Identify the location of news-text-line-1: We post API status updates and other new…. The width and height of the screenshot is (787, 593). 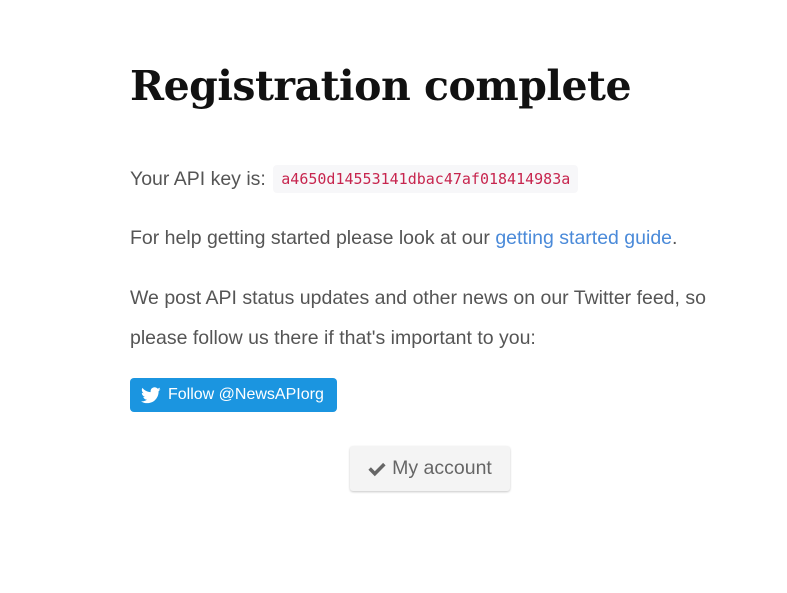
(418, 298).